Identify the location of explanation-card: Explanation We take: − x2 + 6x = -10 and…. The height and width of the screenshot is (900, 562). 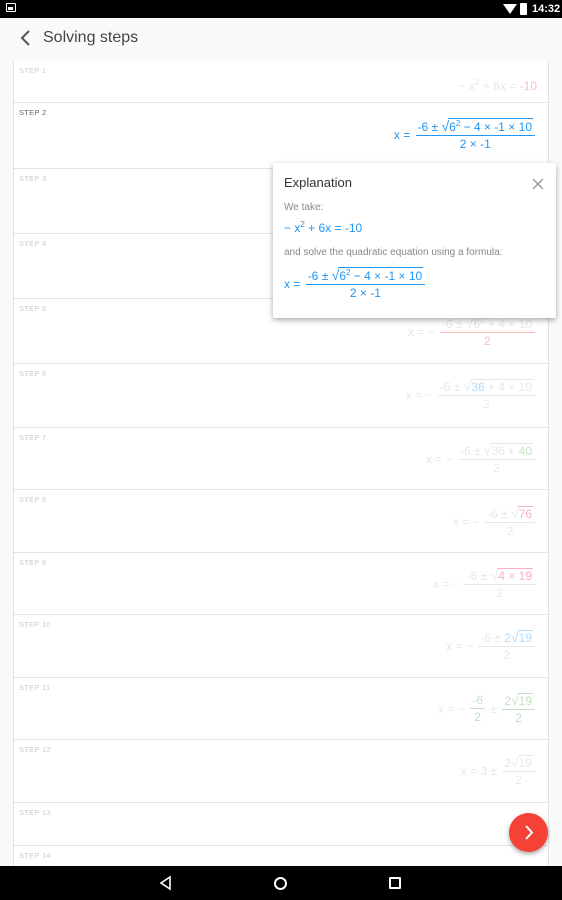
(414, 240).